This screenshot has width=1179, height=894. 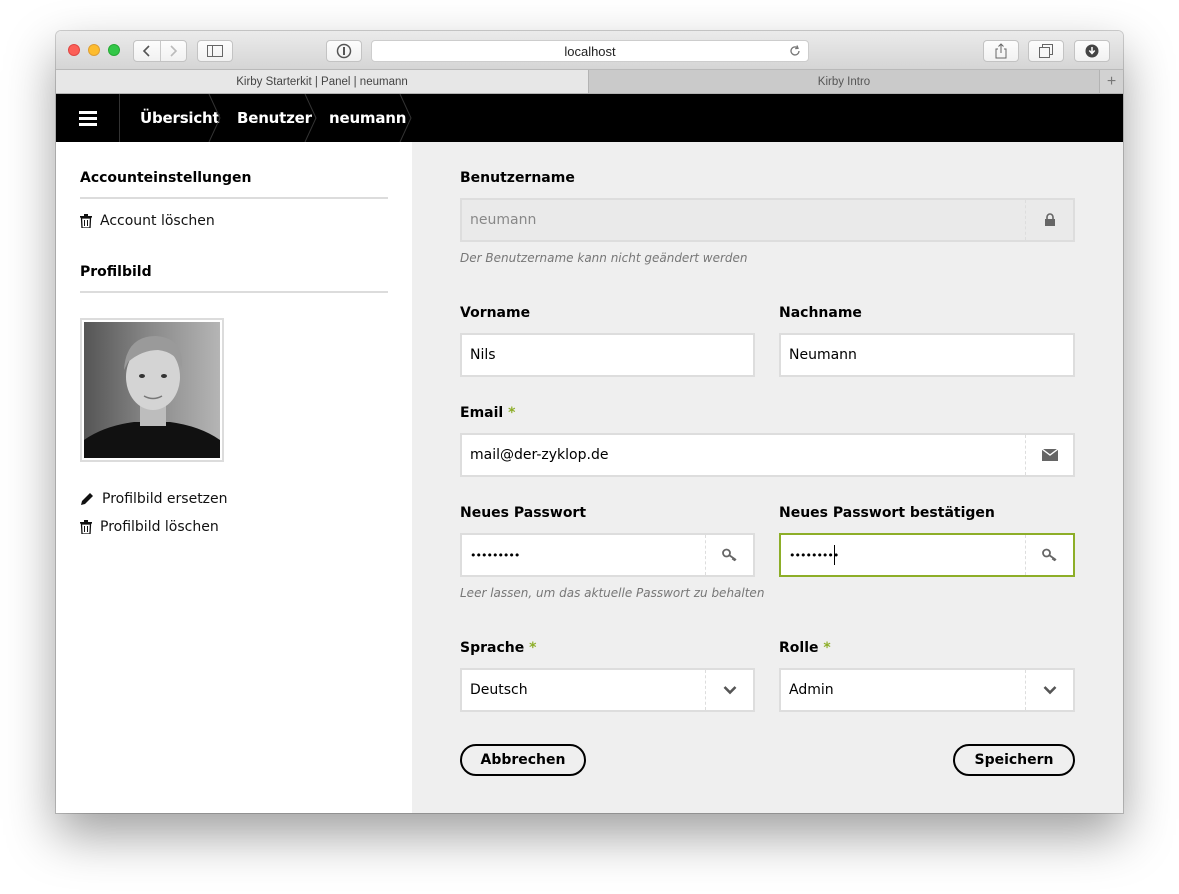 What do you see at coordinates (607, 690) in the screenshot?
I see `language-select` at bounding box center [607, 690].